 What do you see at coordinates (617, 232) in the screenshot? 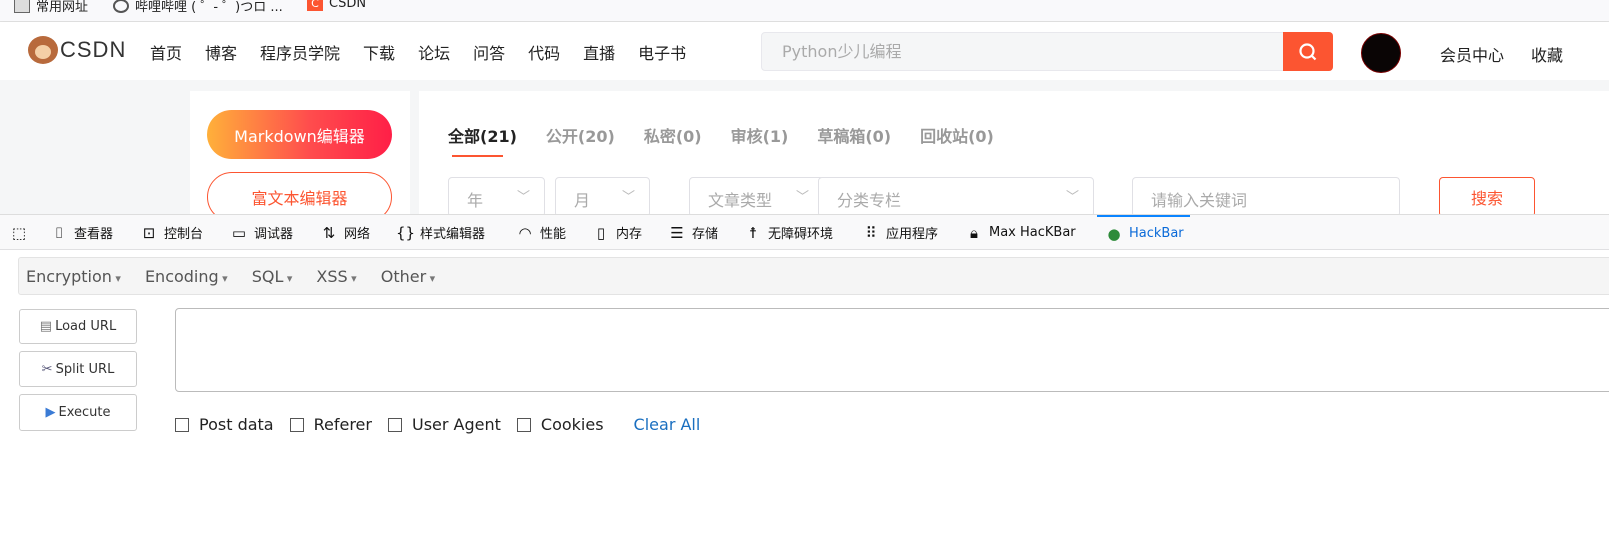
I see `tab-memory: ▯ 内存` at bounding box center [617, 232].